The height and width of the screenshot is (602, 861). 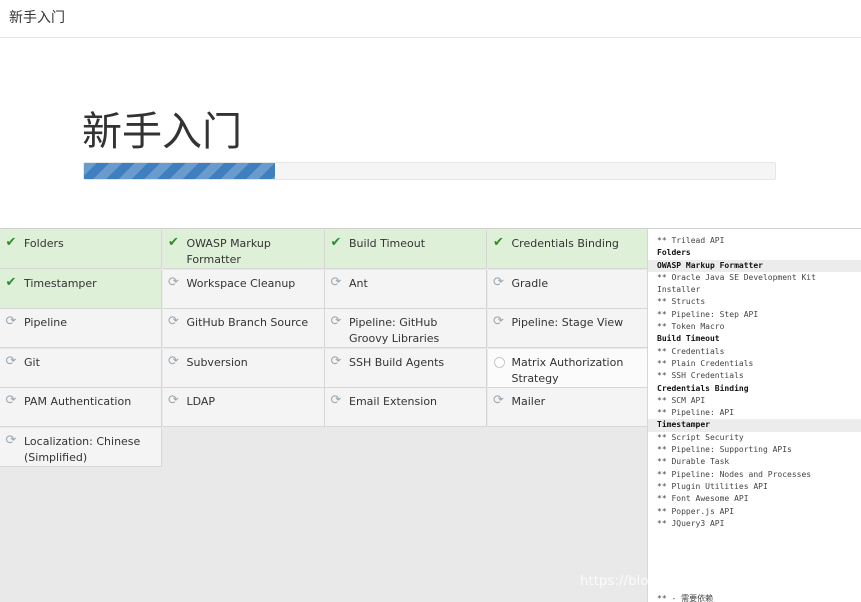 What do you see at coordinates (406, 289) in the screenshot?
I see `plugin-item: ⟳ Ant` at bounding box center [406, 289].